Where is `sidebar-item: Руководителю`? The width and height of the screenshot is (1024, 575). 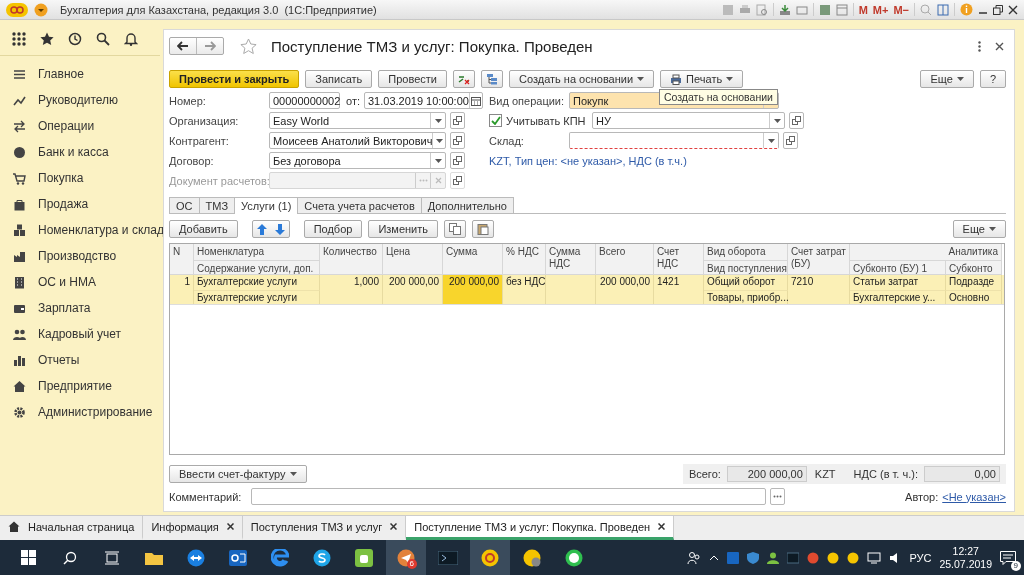
sidebar-item: Руководителю is located at coordinates (80, 100).